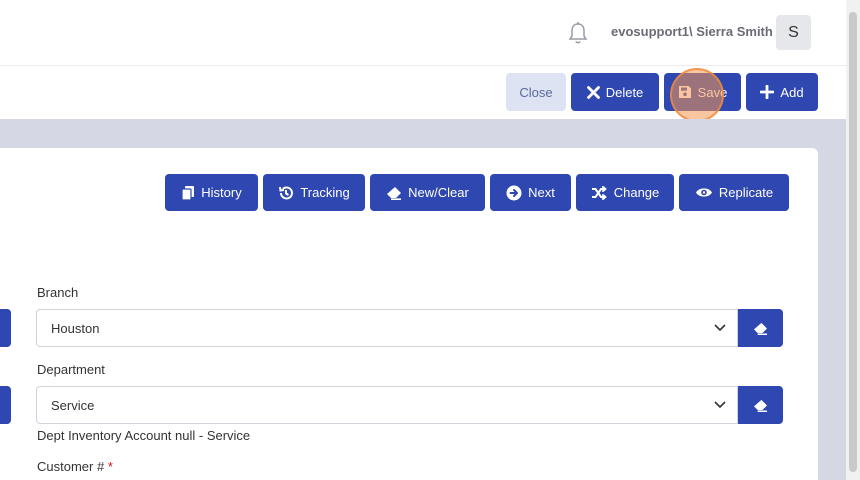 This screenshot has width=860, height=480. I want to click on bell-icon, so click(578, 33).